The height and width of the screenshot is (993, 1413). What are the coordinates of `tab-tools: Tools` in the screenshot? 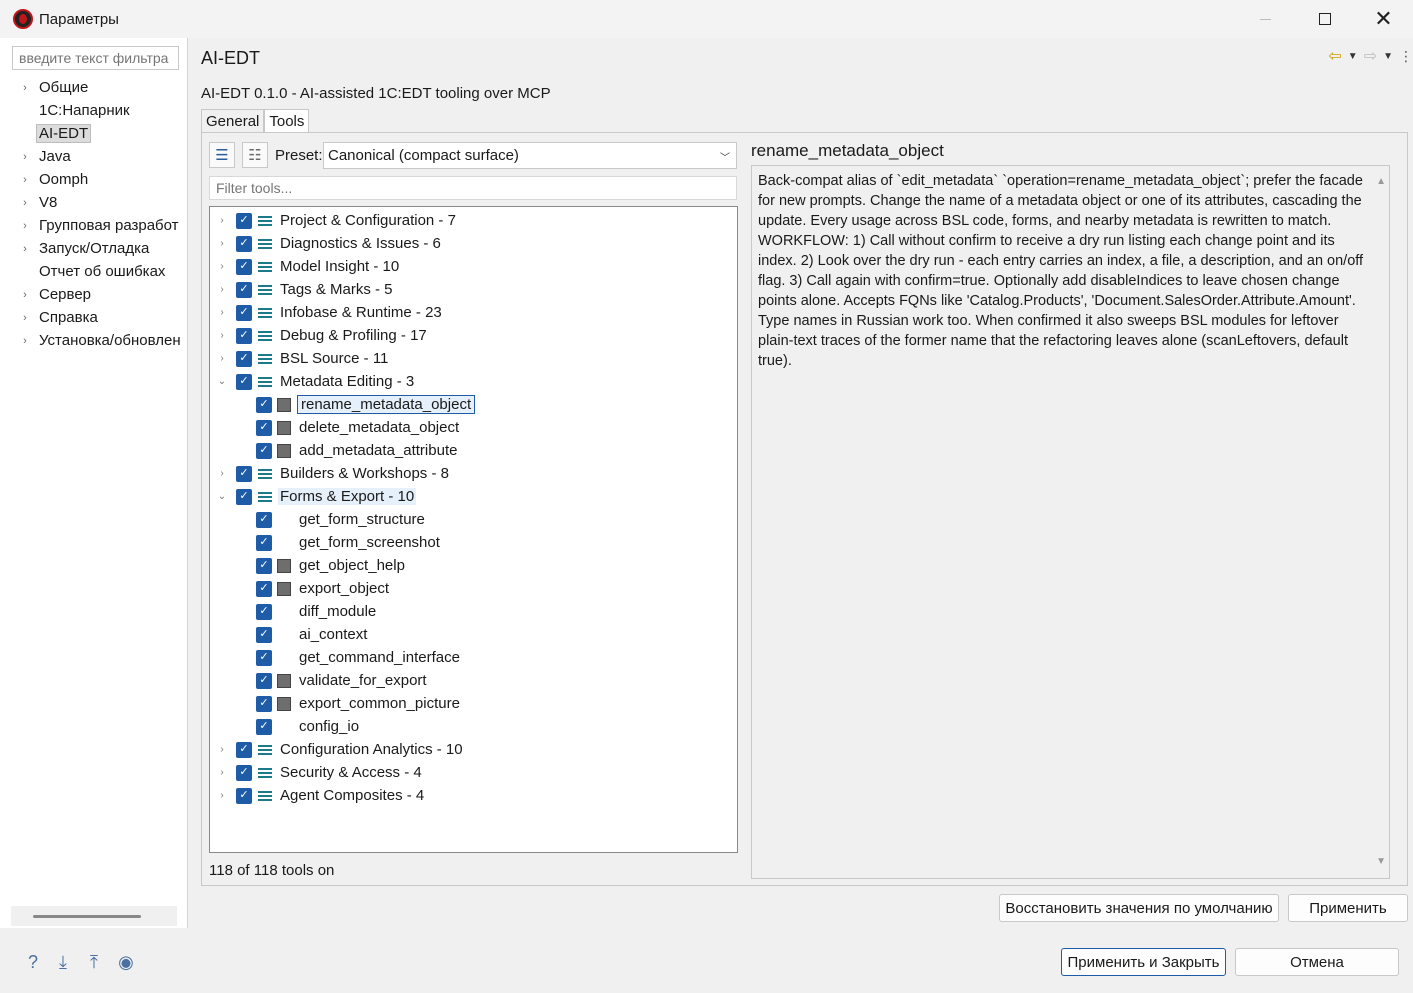 It's located at (287, 121).